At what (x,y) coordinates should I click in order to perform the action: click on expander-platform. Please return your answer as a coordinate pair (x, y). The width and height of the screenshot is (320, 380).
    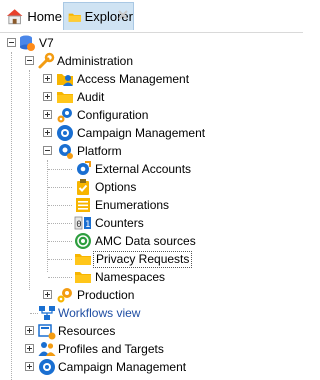
    Looking at the image, I should click on (47, 150).